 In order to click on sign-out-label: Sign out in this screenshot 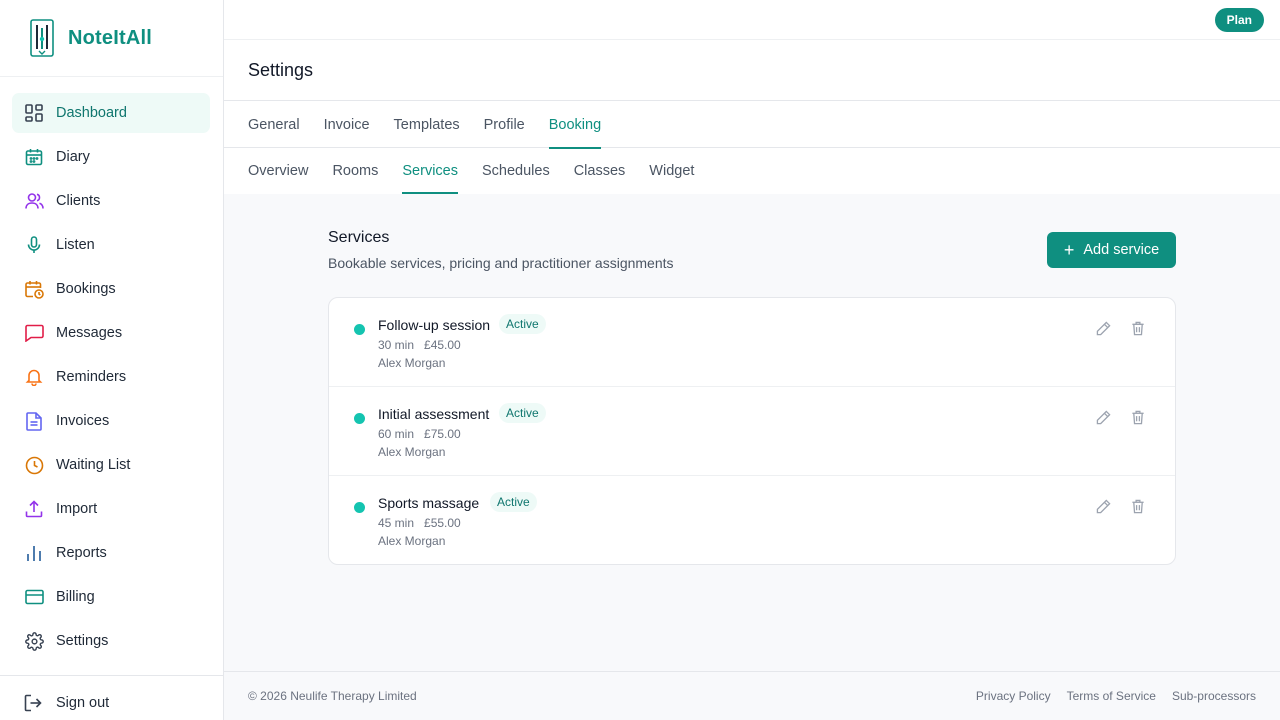, I will do `click(83, 703)`.